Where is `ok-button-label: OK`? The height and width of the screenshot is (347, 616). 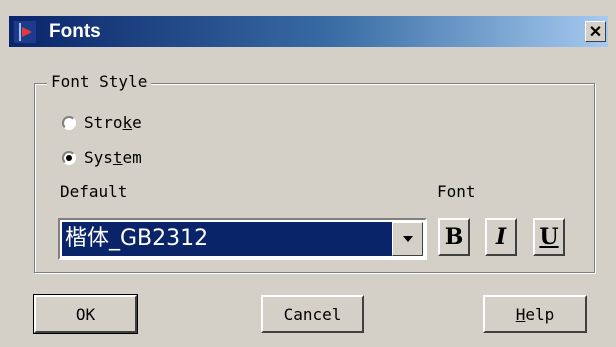
ok-button-label: OK is located at coordinates (85, 314).